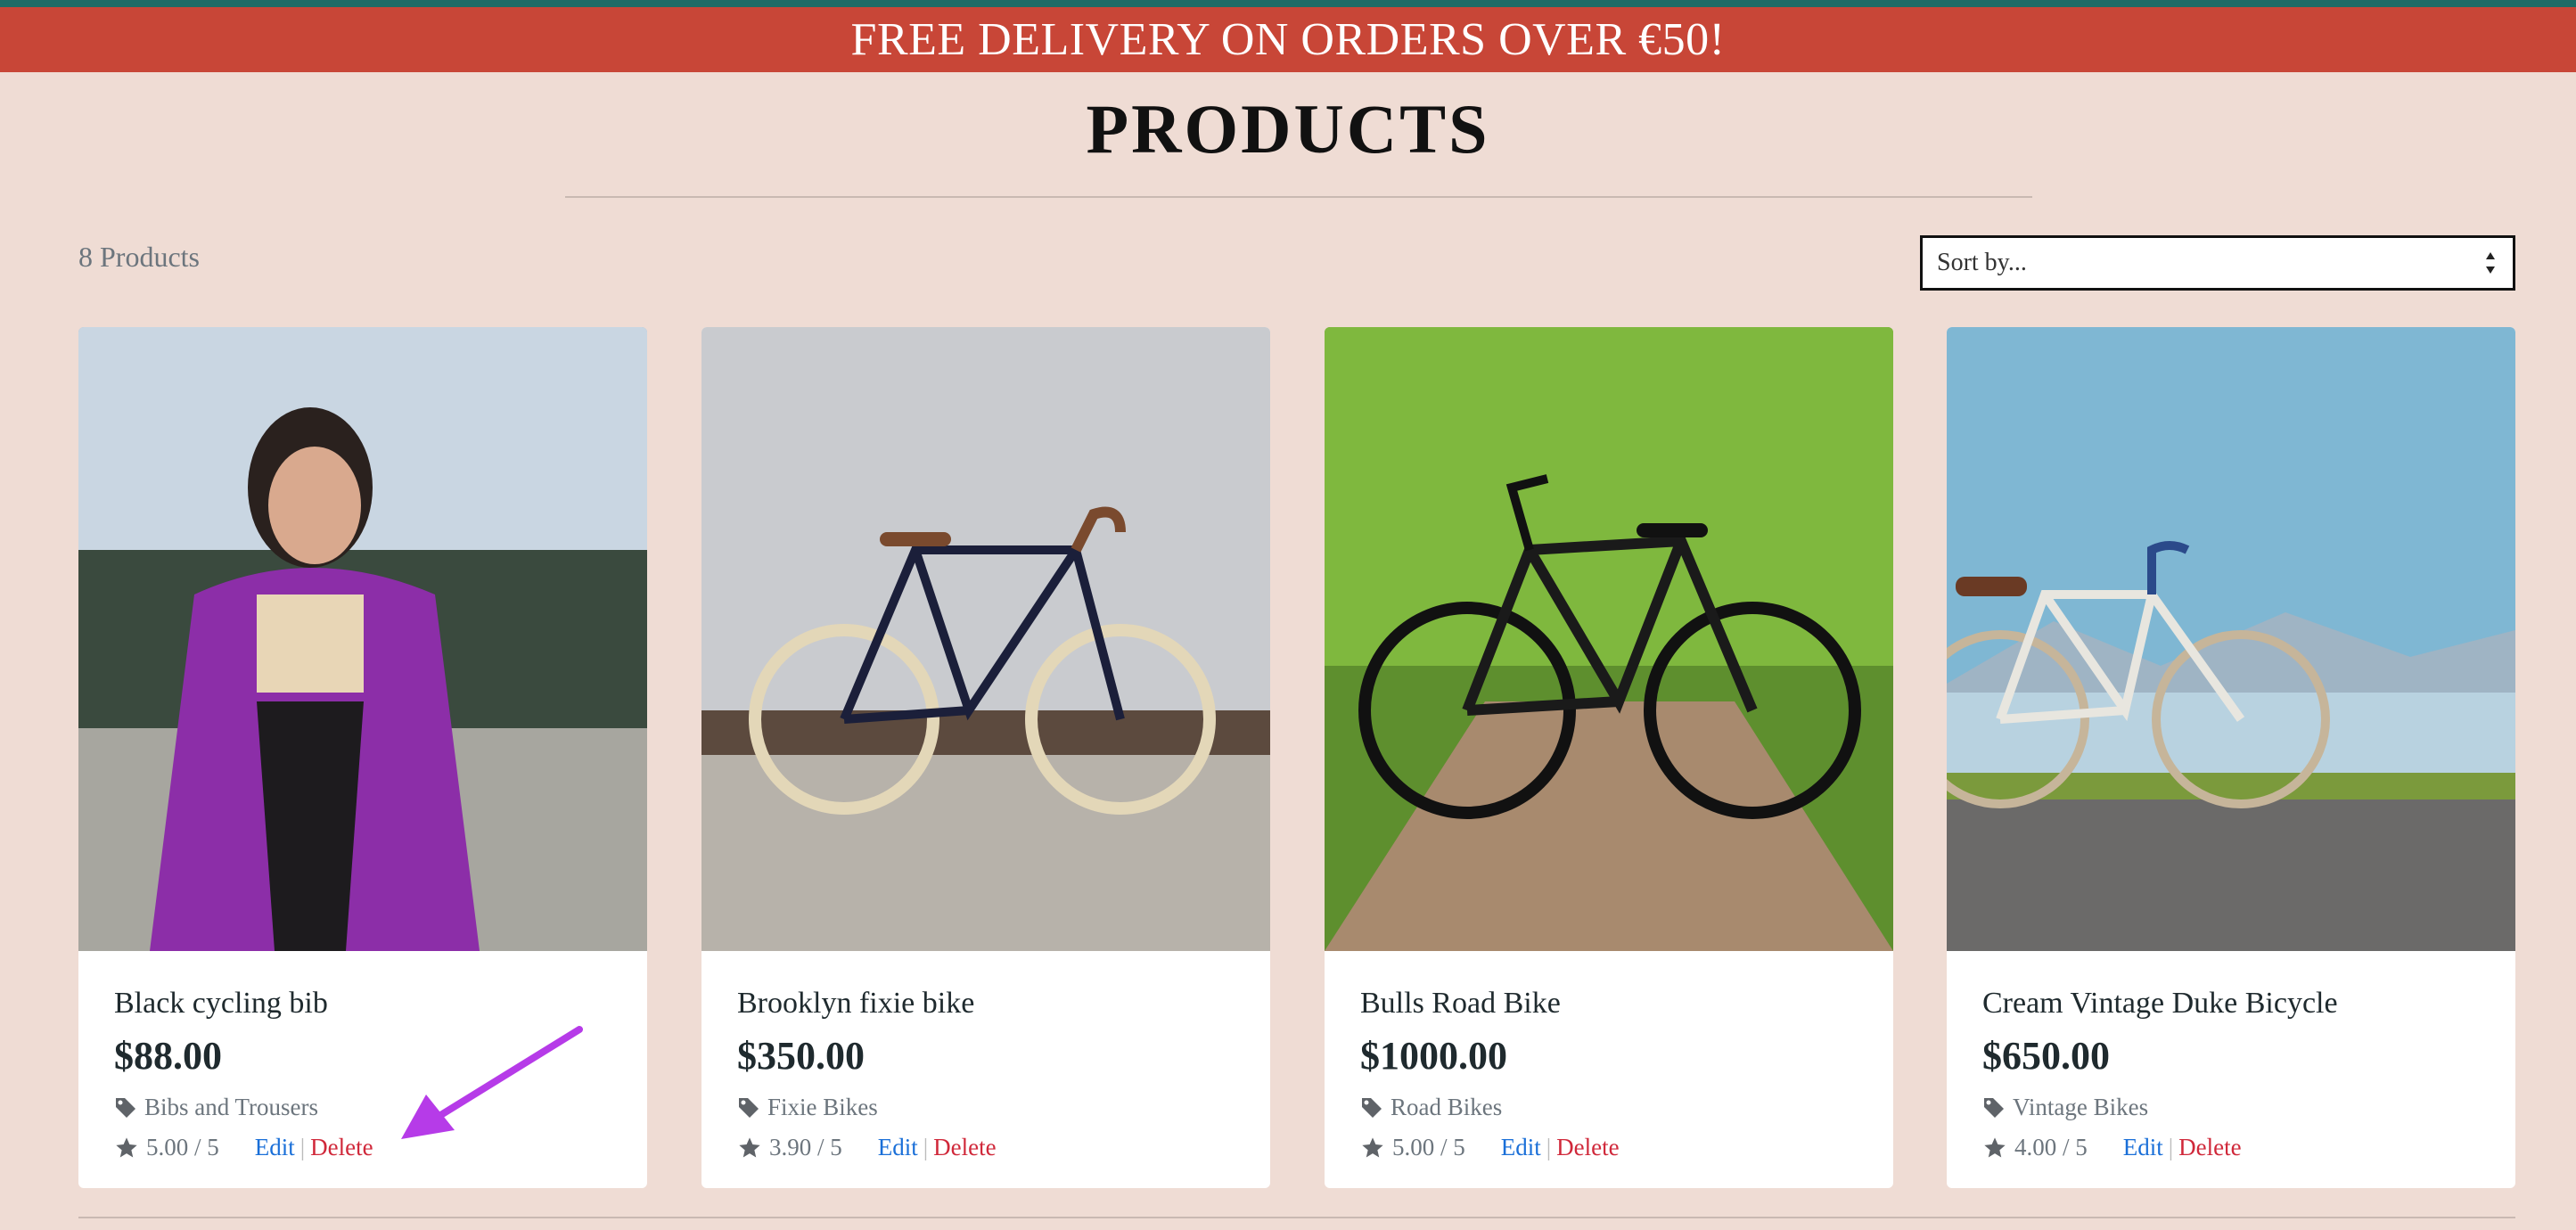 The height and width of the screenshot is (1230, 2576). Describe the element at coordinates (856, 1004) in the screenshot. I see `product-name: Brooklyn fixie bike` at that location.